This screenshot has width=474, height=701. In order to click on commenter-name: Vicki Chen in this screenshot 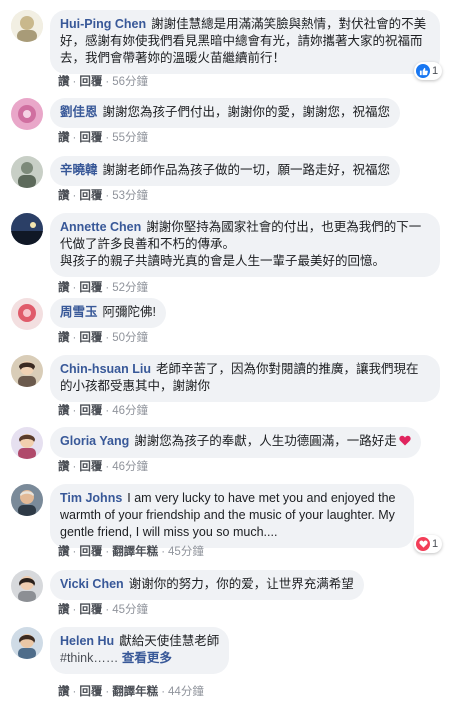, I will do `click(92, 584)`.